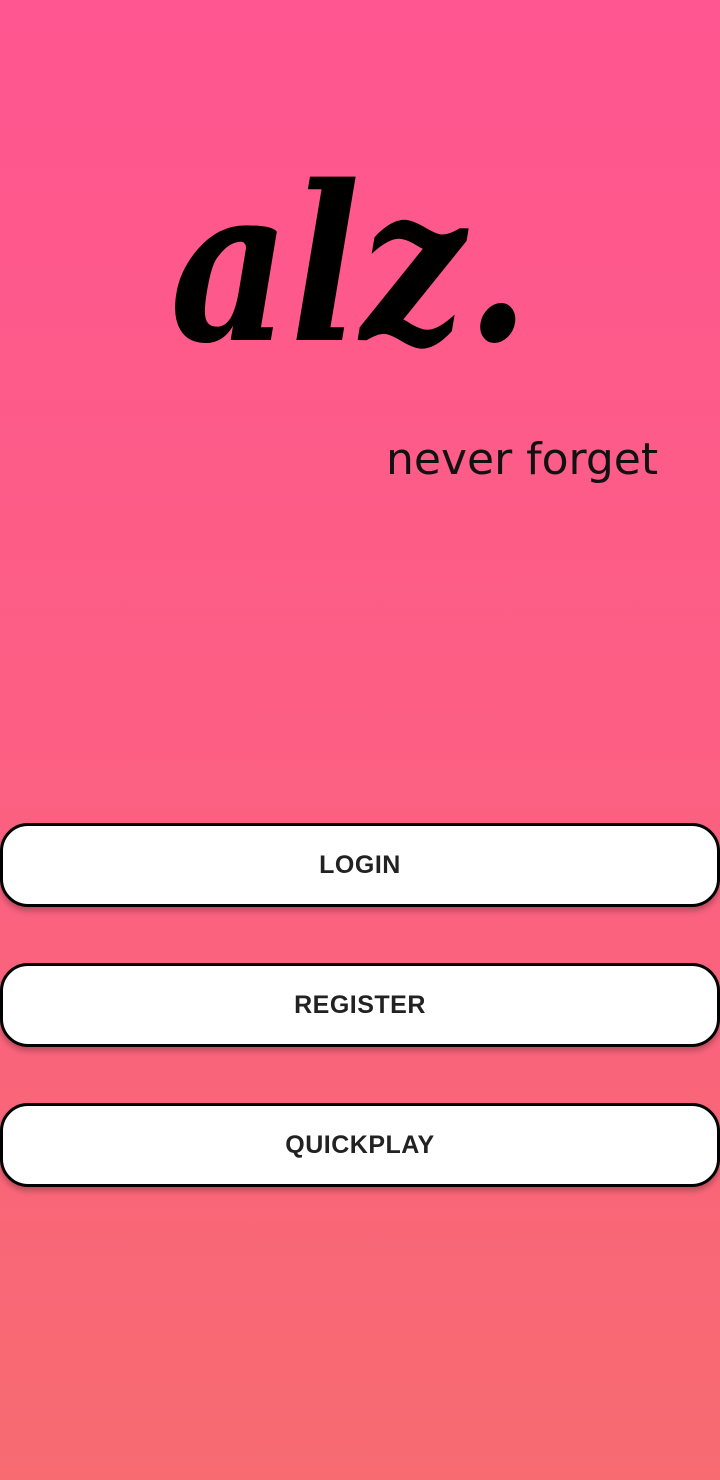  I want to click on app-logo: alz., so click(350, 264).